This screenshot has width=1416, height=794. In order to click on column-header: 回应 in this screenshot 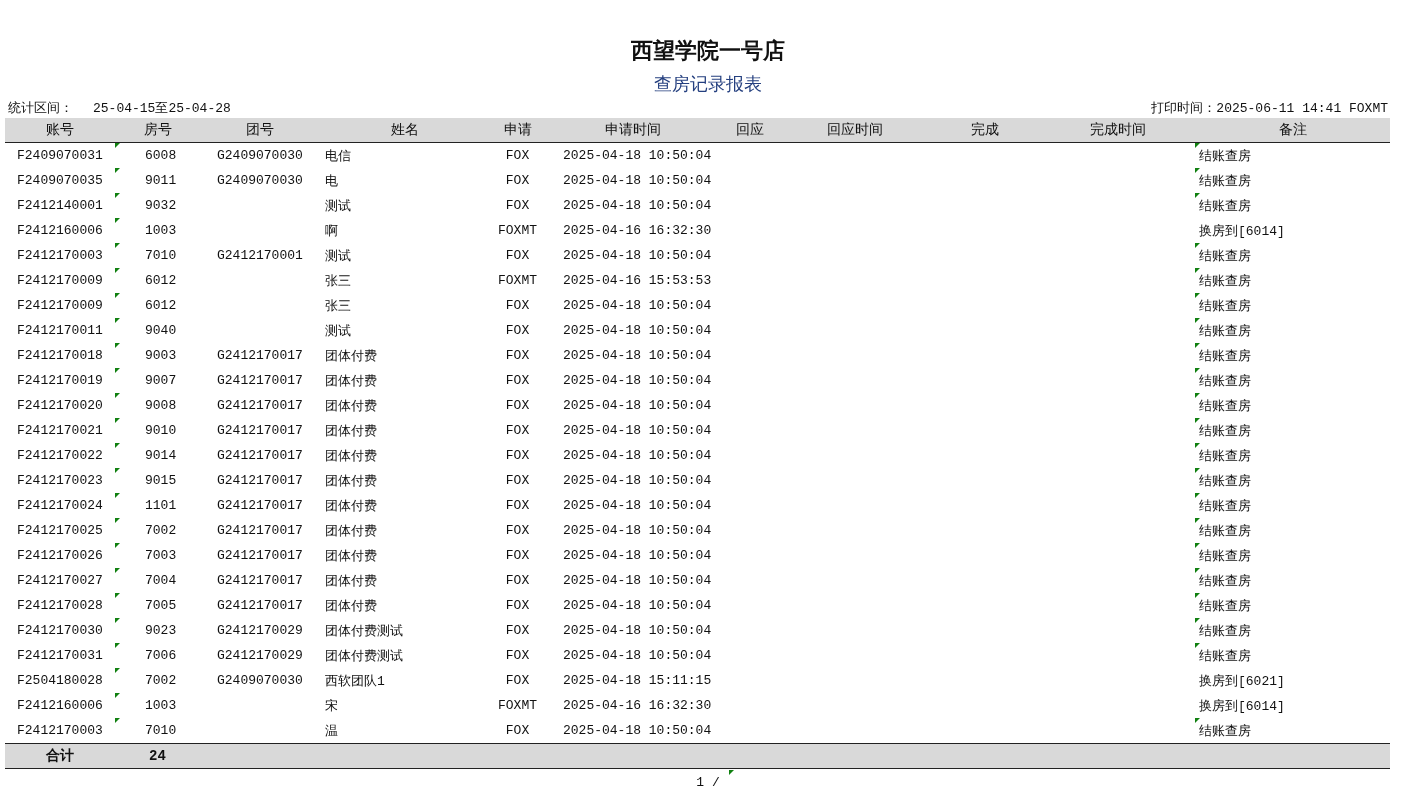, I will do `click(750, 130)`.